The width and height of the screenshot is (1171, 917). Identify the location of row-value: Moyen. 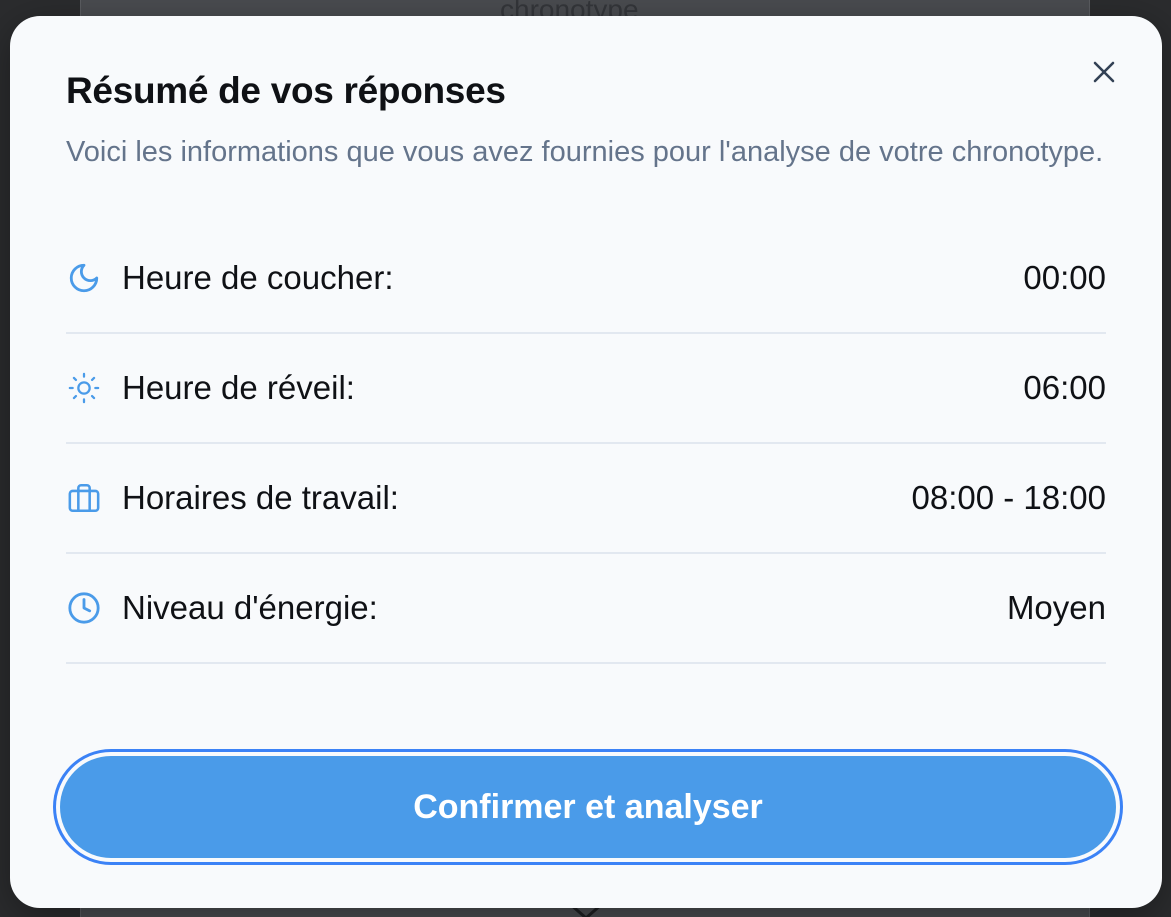
(1056, 607).